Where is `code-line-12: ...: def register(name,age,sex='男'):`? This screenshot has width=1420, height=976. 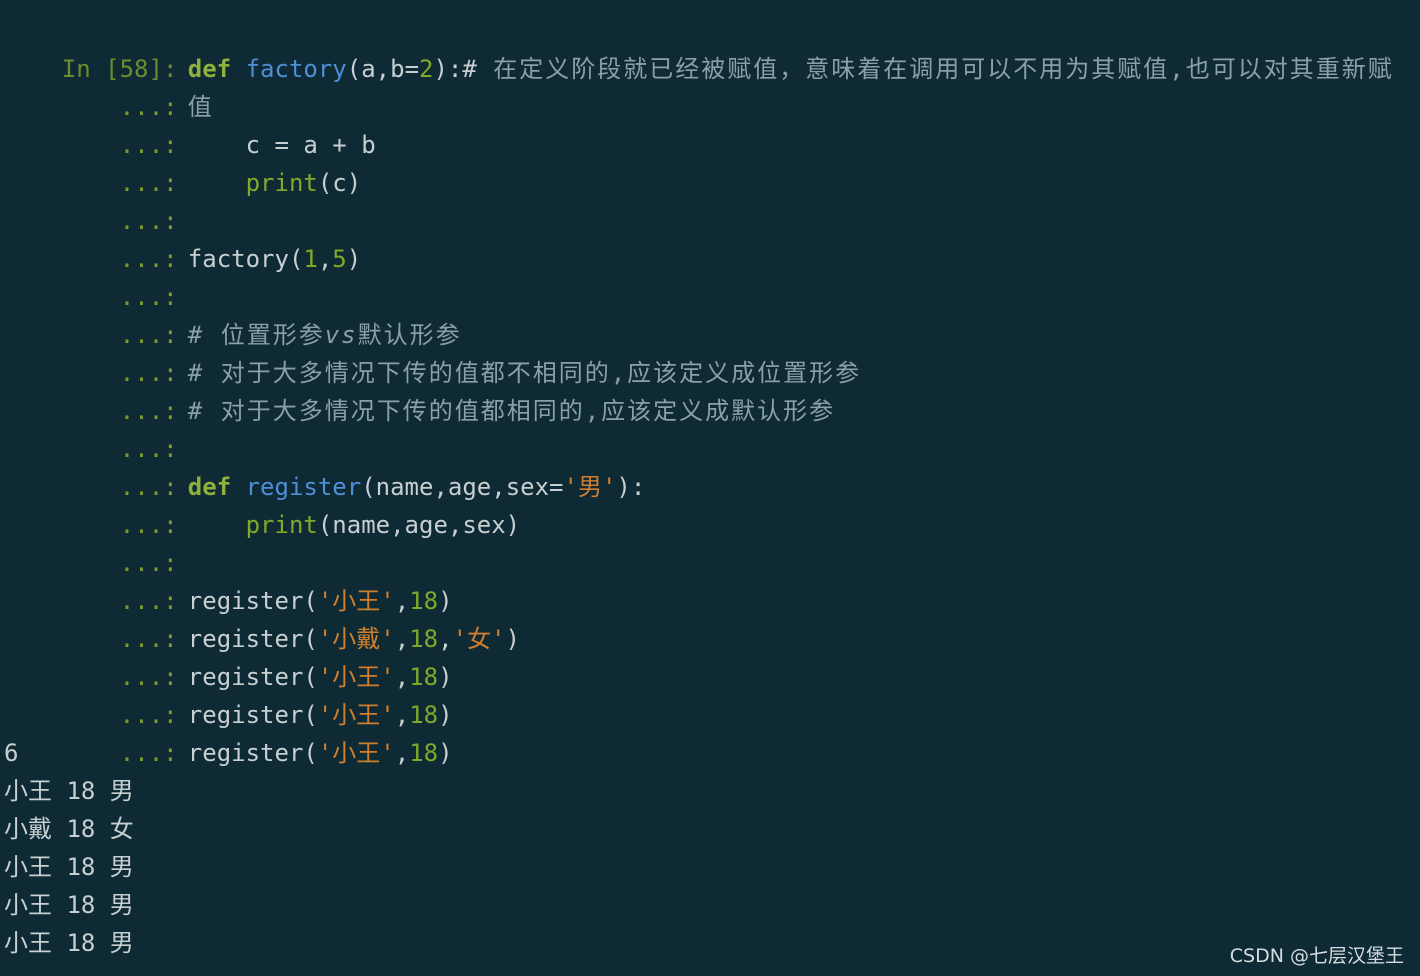
code-line-12: ...: def register(name,age,sex='男'): is located at coordinates (325, 465).